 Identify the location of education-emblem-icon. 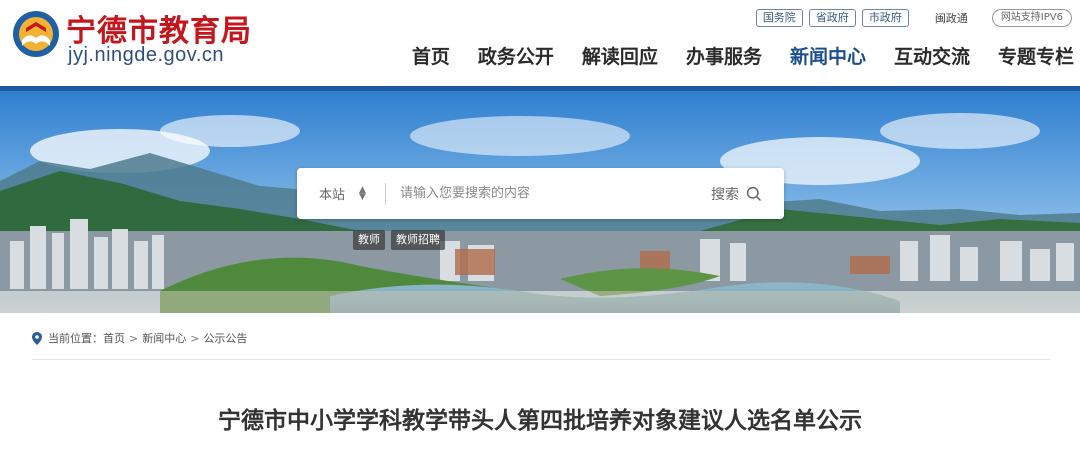
(36, 34).